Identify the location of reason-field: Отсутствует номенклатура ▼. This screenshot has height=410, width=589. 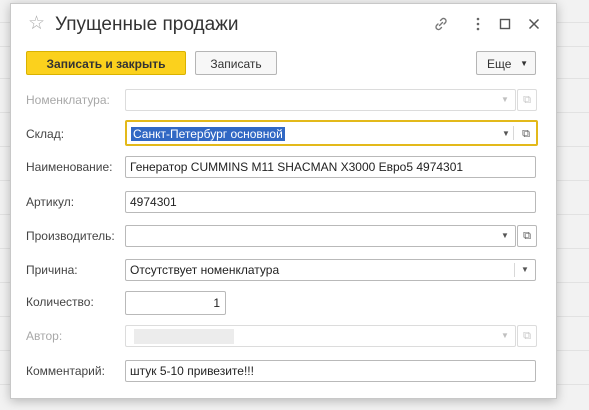
(330, 270).